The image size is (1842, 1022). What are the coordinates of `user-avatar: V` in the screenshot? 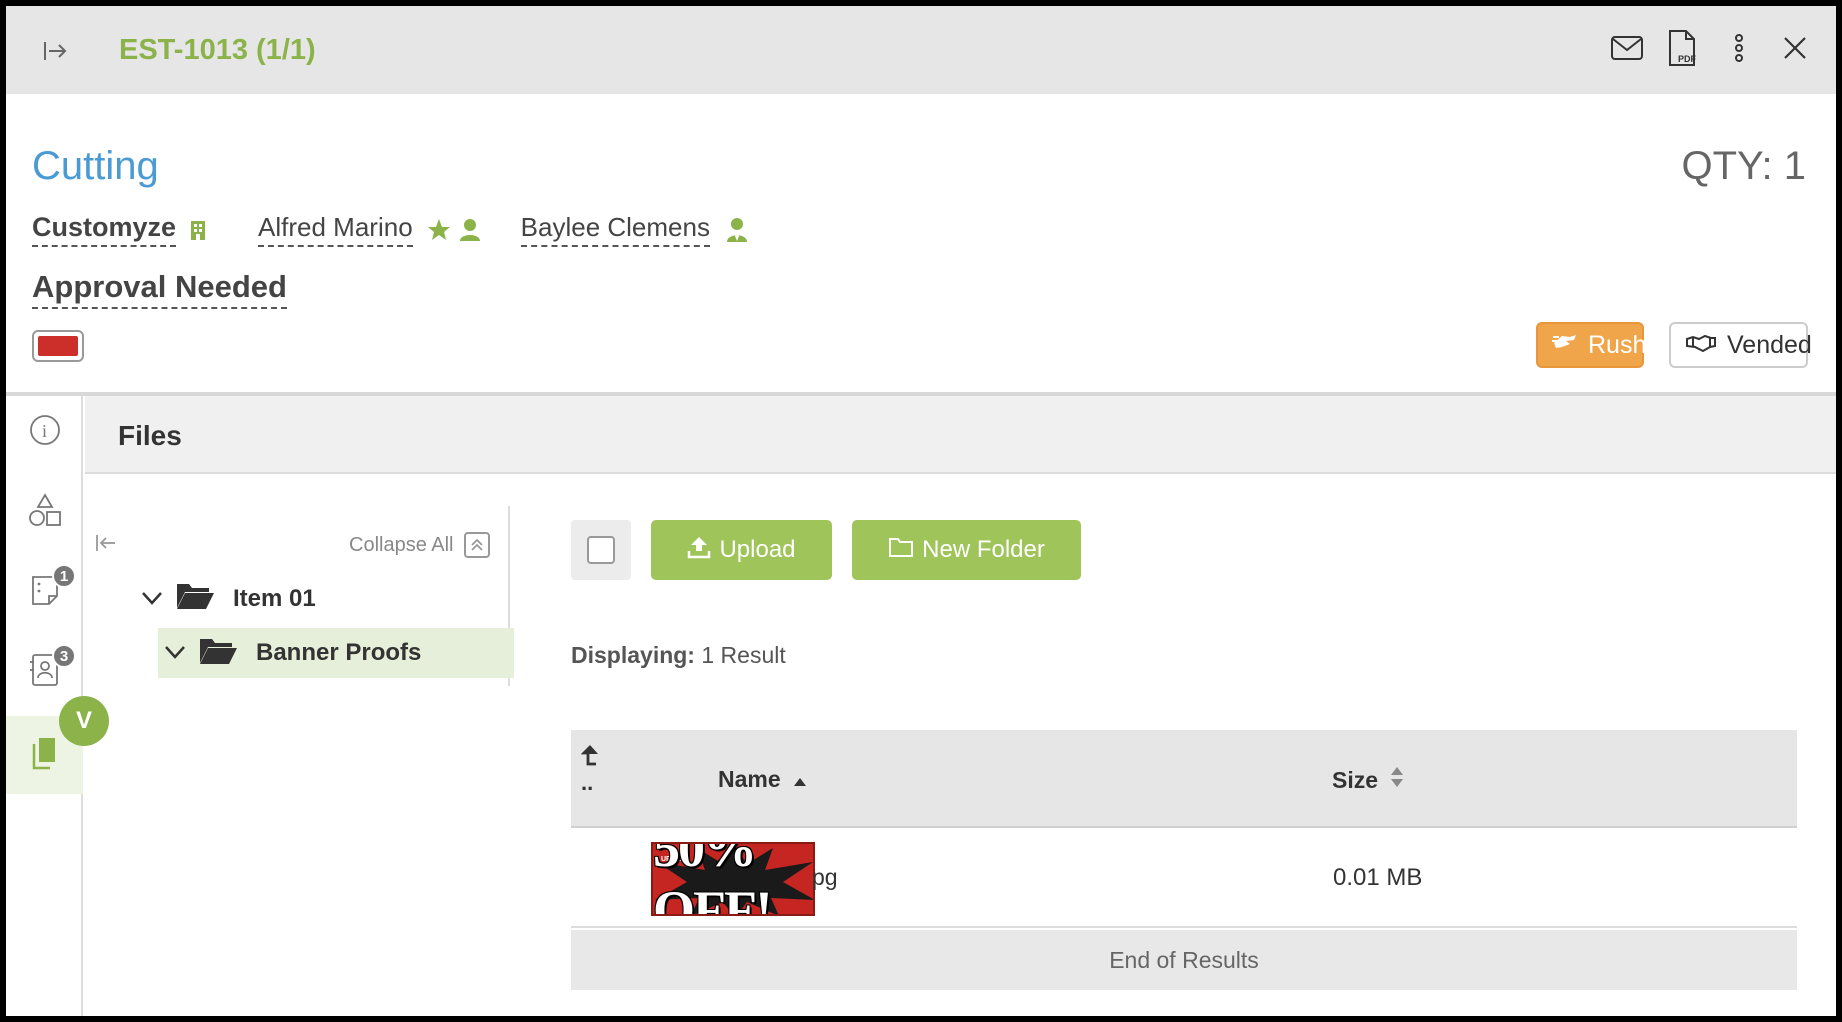 It's located at (84, 721).